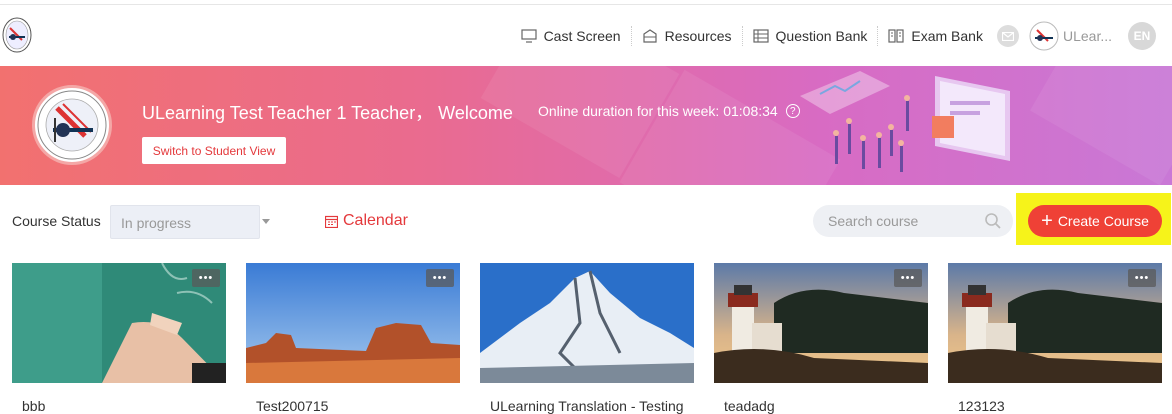  Describe the element at coordinates (749, 406) in the screenshot. I see `course-title: teadadg` at that location.